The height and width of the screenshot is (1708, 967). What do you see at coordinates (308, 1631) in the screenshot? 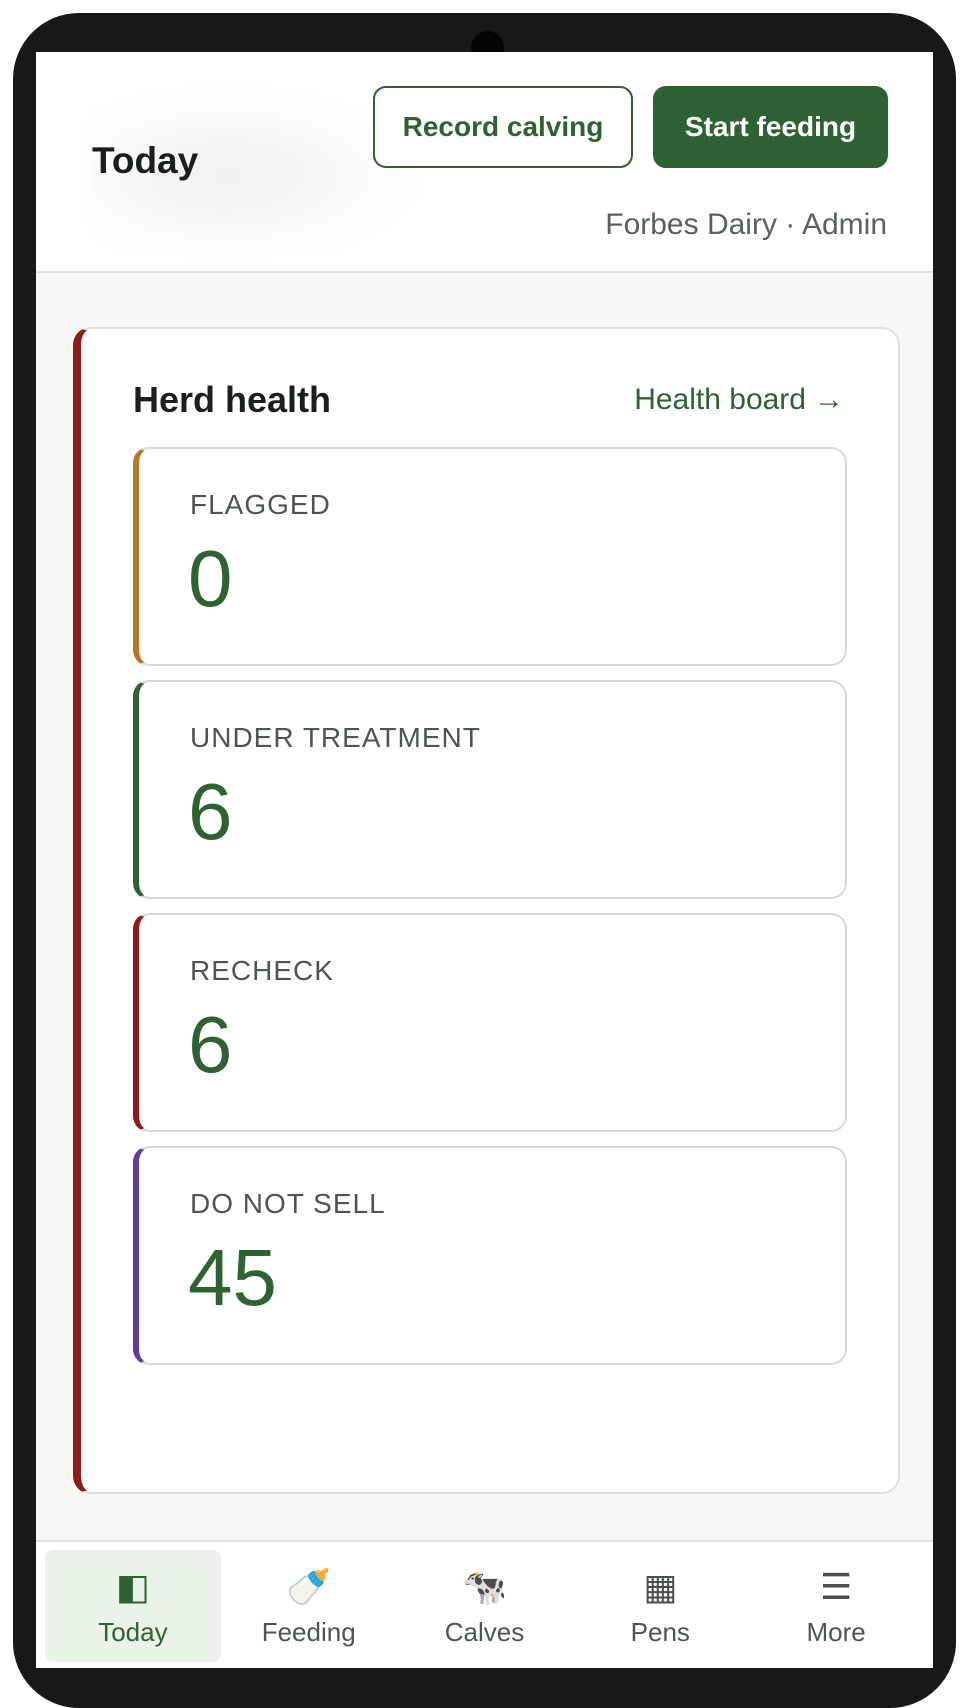
I see `nav-item-label: Feeding` at bounding box center [308, 1631].